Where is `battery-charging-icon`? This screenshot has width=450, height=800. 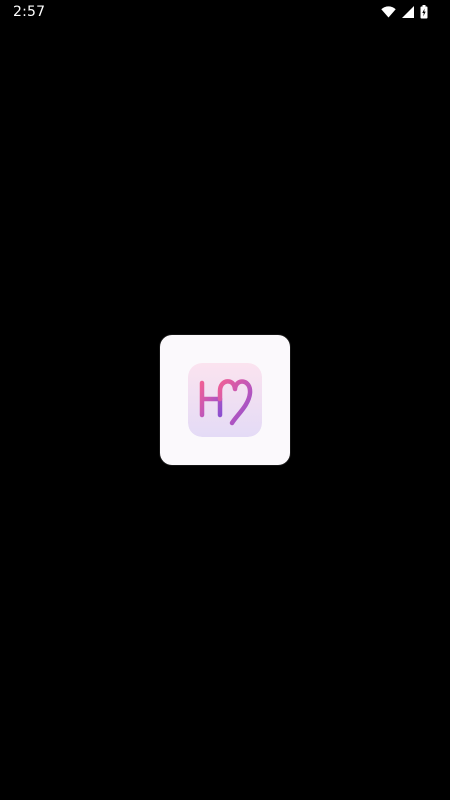
battery-charging-icon is located at coordinates (424, 12).